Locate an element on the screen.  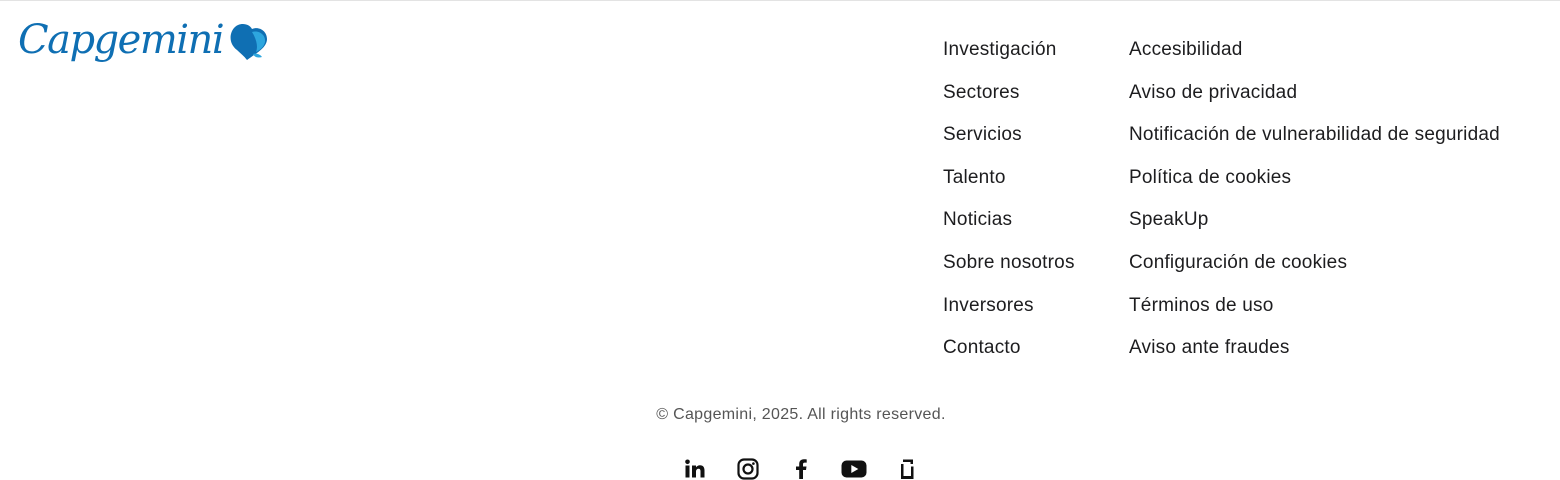
youtube-icon is located at coordinates (854, 468).